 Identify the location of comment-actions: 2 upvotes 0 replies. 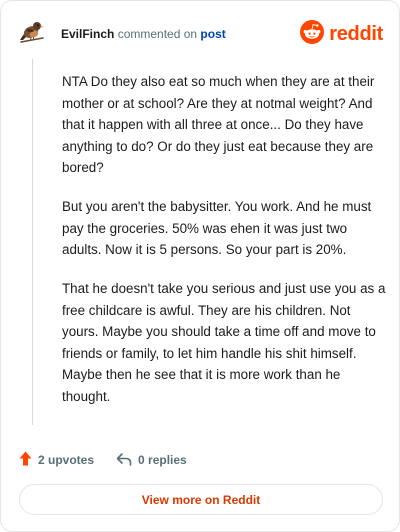
(103, 460).